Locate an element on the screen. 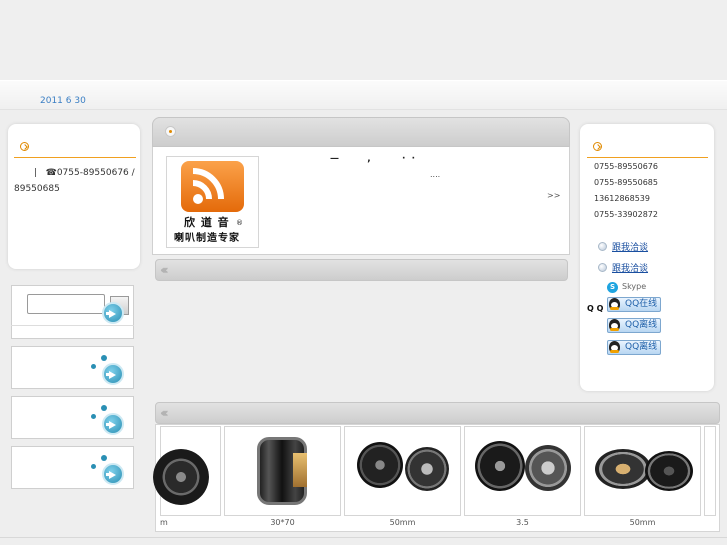 This screenshot has height=545, width=727. date-bar is located at coordinates (363, 95).